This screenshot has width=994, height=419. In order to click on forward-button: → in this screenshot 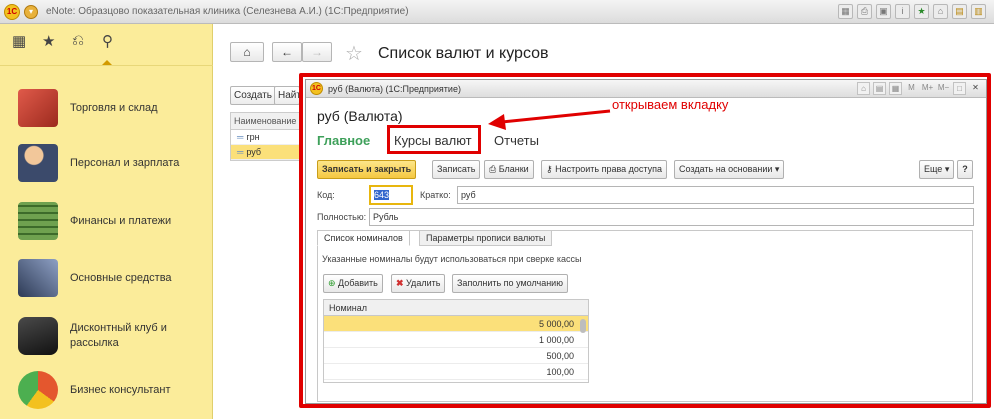, I will do `click(317, 52)`.